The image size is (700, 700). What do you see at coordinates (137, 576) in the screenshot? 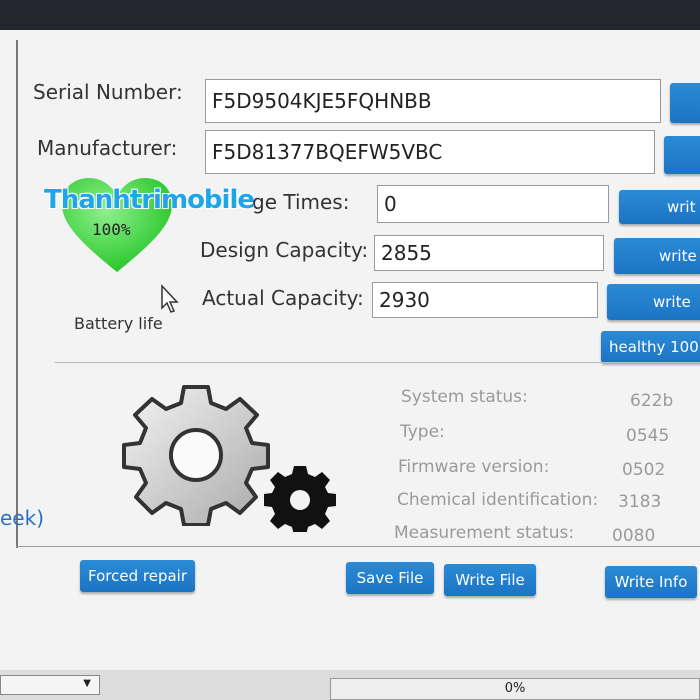
I see `forced-repair-button: Forced repair` at bounding box center [137, 576].